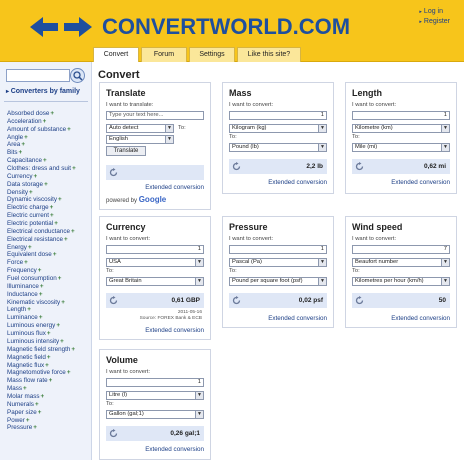  Describe the element at coordinates (49, 208) in the screenshot. I see `family-item: Electric charge+` at that location.